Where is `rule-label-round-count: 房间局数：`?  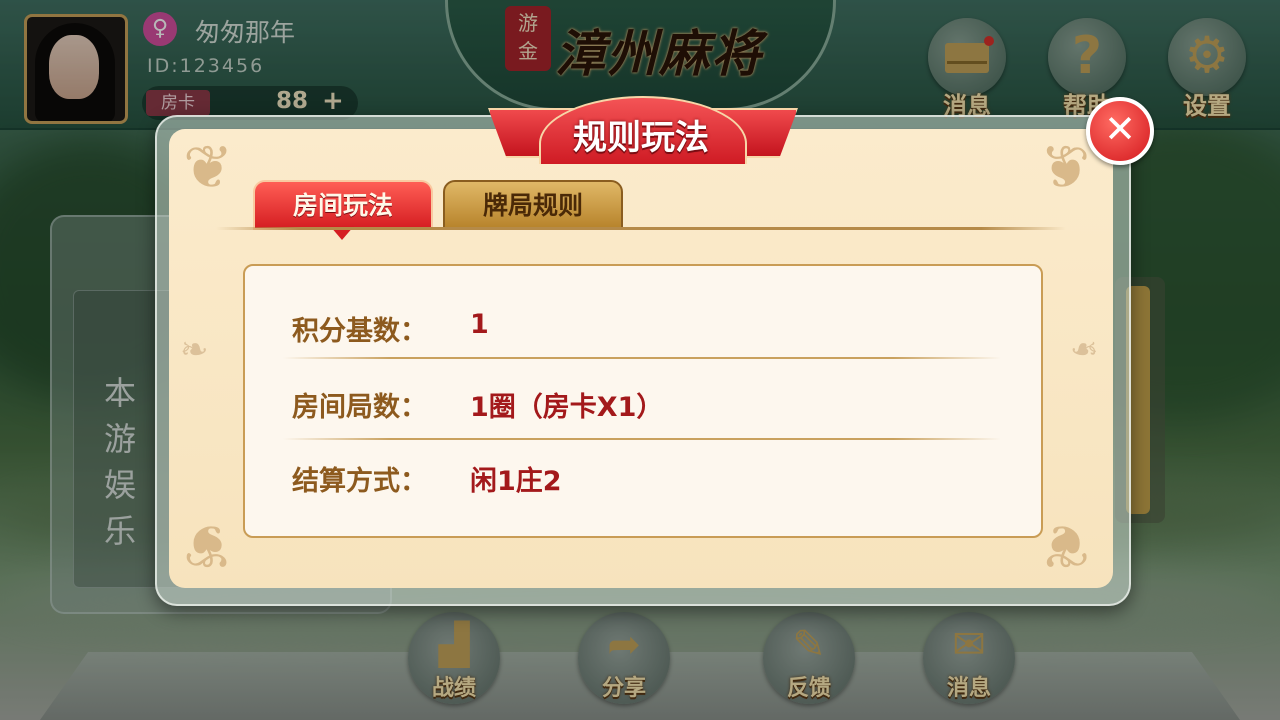 rule-label-round-count: 房间局数： is located at coordinates (359, 407).